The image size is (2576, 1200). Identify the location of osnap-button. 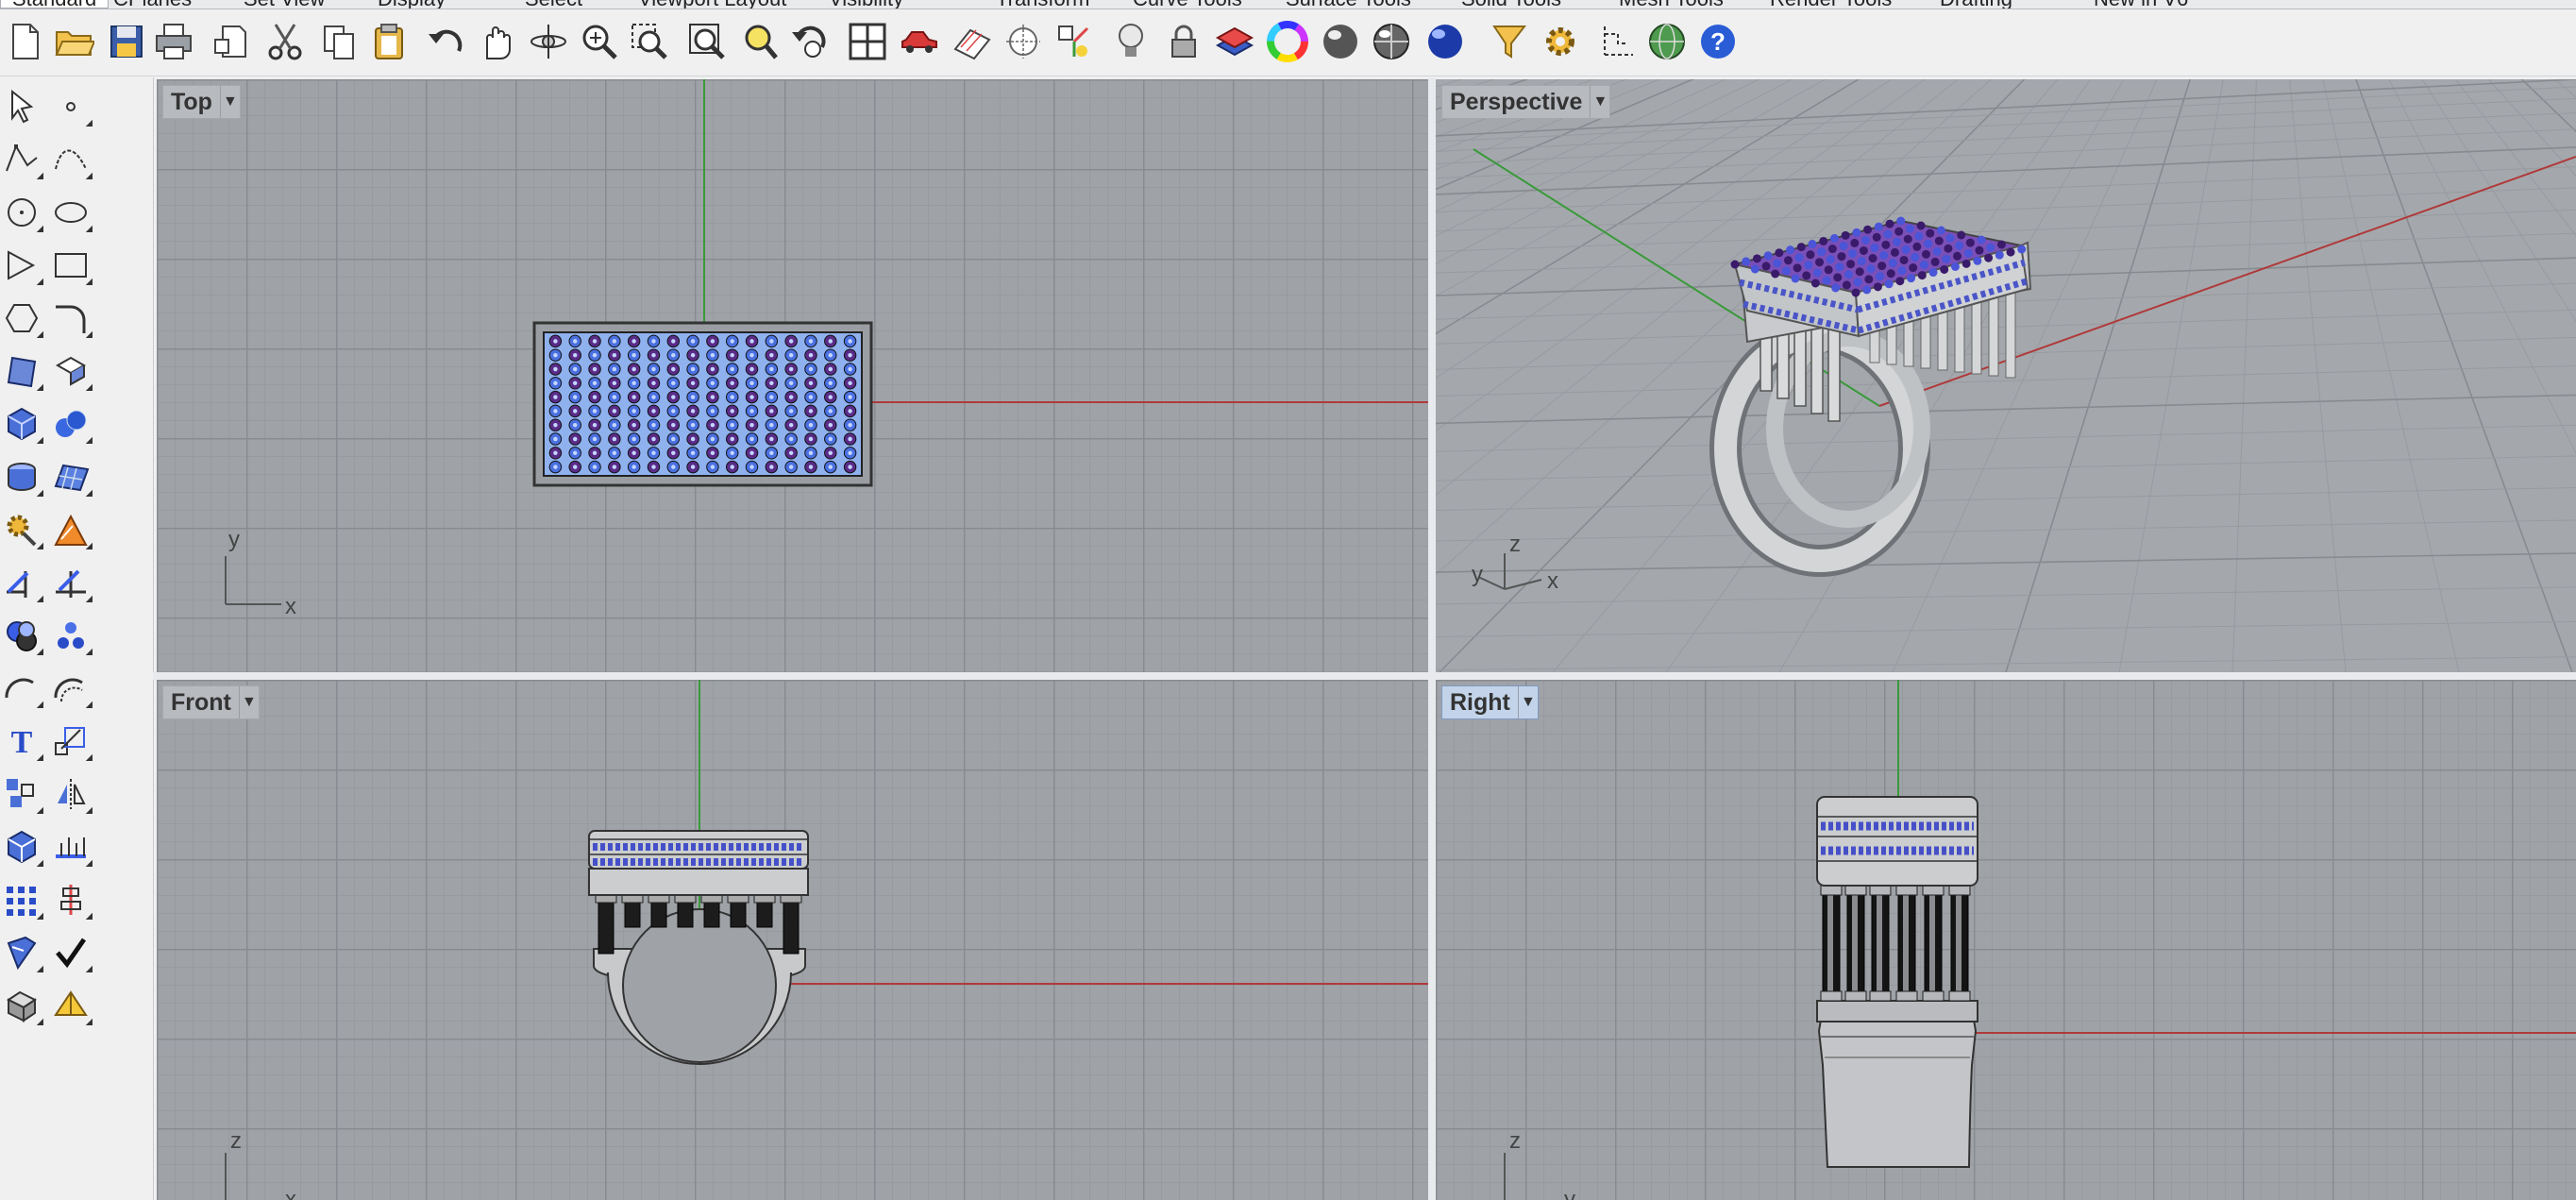
(1024, 41).